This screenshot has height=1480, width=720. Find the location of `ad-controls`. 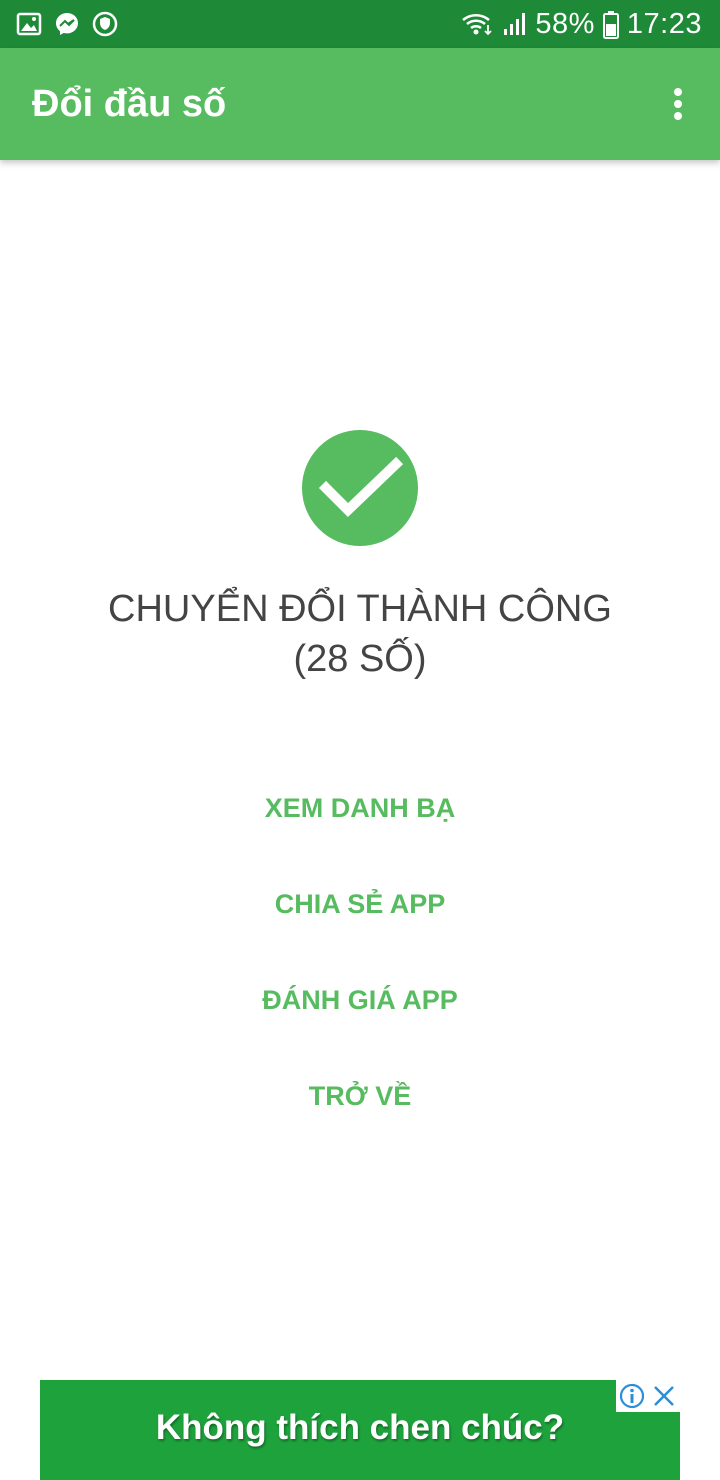

ad-controls is located at coordinates (648, 1396).